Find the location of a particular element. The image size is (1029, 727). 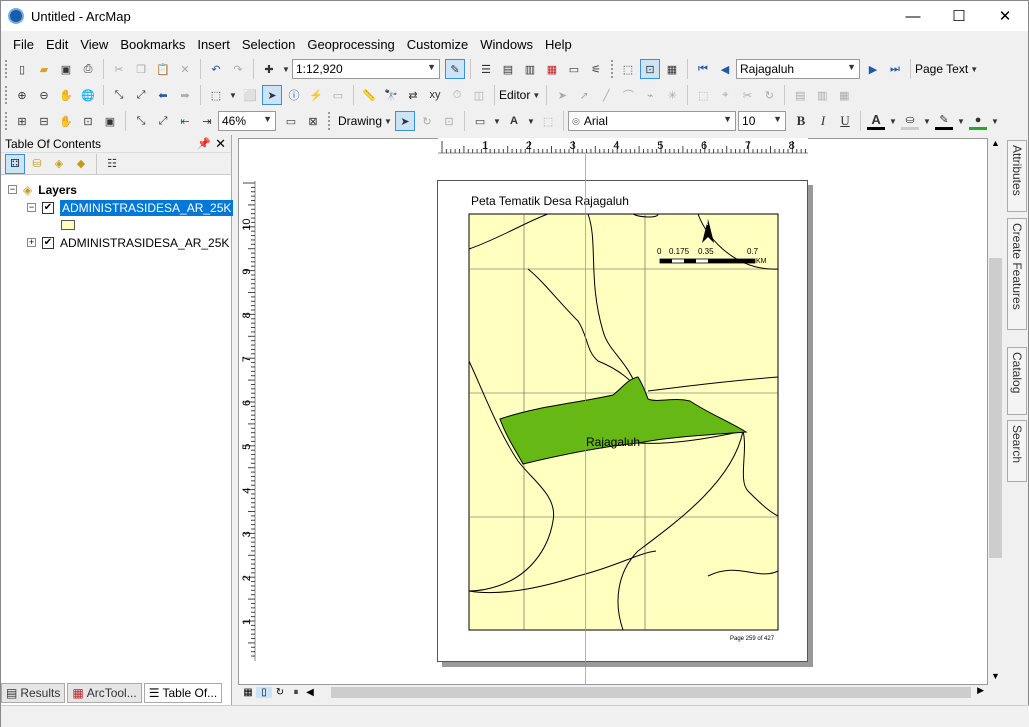

full-extent-icon: 🌐 is located at coordinates (88, 95).